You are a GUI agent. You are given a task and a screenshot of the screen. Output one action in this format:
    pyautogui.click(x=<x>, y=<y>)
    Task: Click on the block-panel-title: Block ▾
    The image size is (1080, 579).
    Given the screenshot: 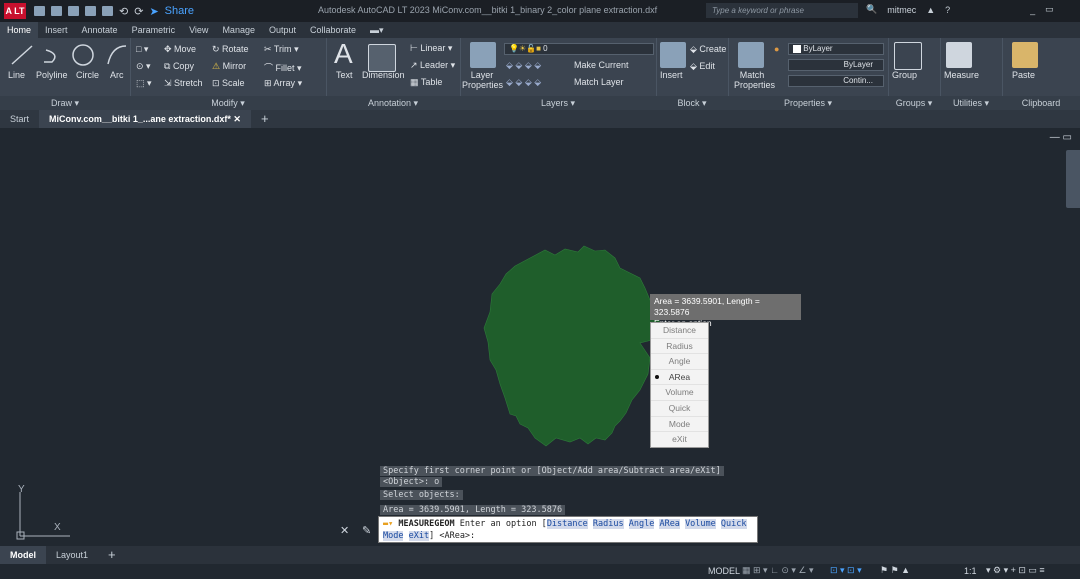 What is the action you would take?
    pyautogui.click(x=692, y=103)
    